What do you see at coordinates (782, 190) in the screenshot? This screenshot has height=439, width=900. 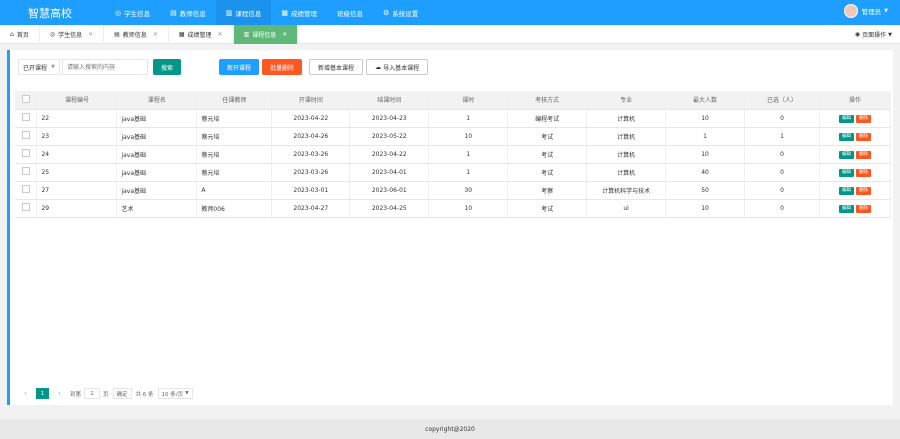 I see `table-cell: 0` at bounding box center [782, 190].